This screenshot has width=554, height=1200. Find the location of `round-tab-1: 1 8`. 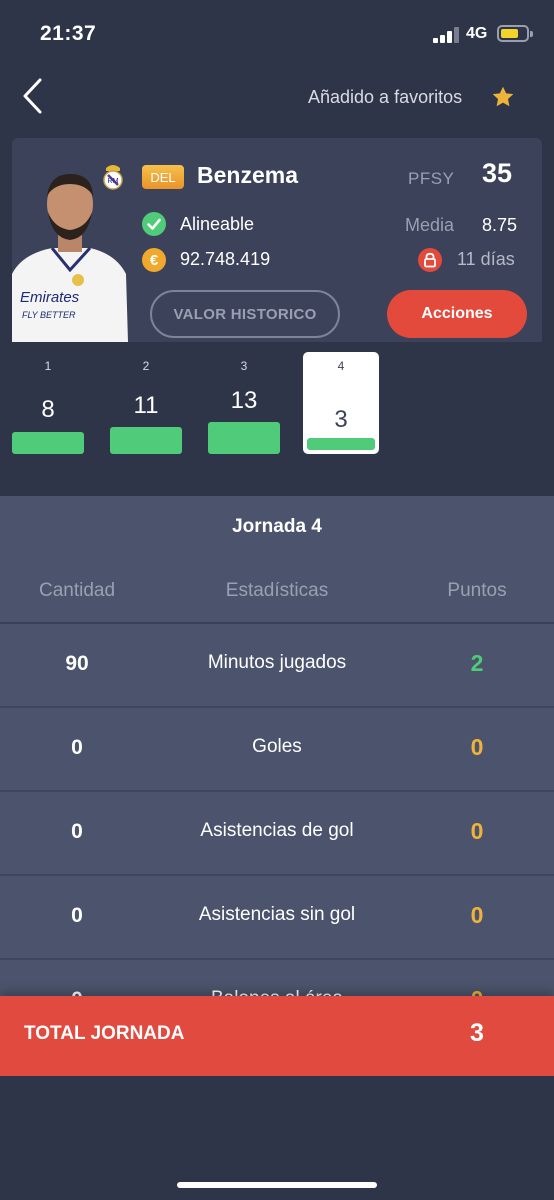

round-tab-1: 1 8 is located at coordinates (48, 403).